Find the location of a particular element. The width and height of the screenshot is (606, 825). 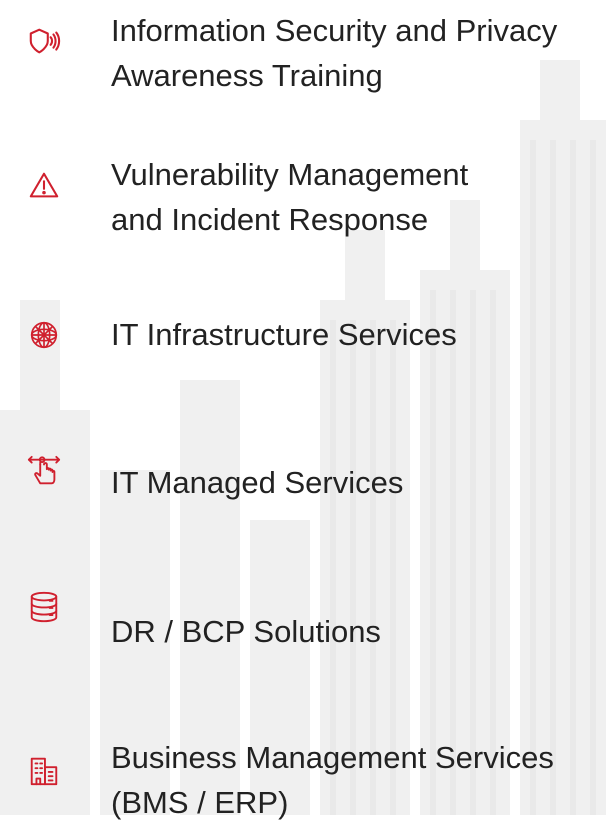

service-label: IT Managed Services is located at coordinates (257, 482).